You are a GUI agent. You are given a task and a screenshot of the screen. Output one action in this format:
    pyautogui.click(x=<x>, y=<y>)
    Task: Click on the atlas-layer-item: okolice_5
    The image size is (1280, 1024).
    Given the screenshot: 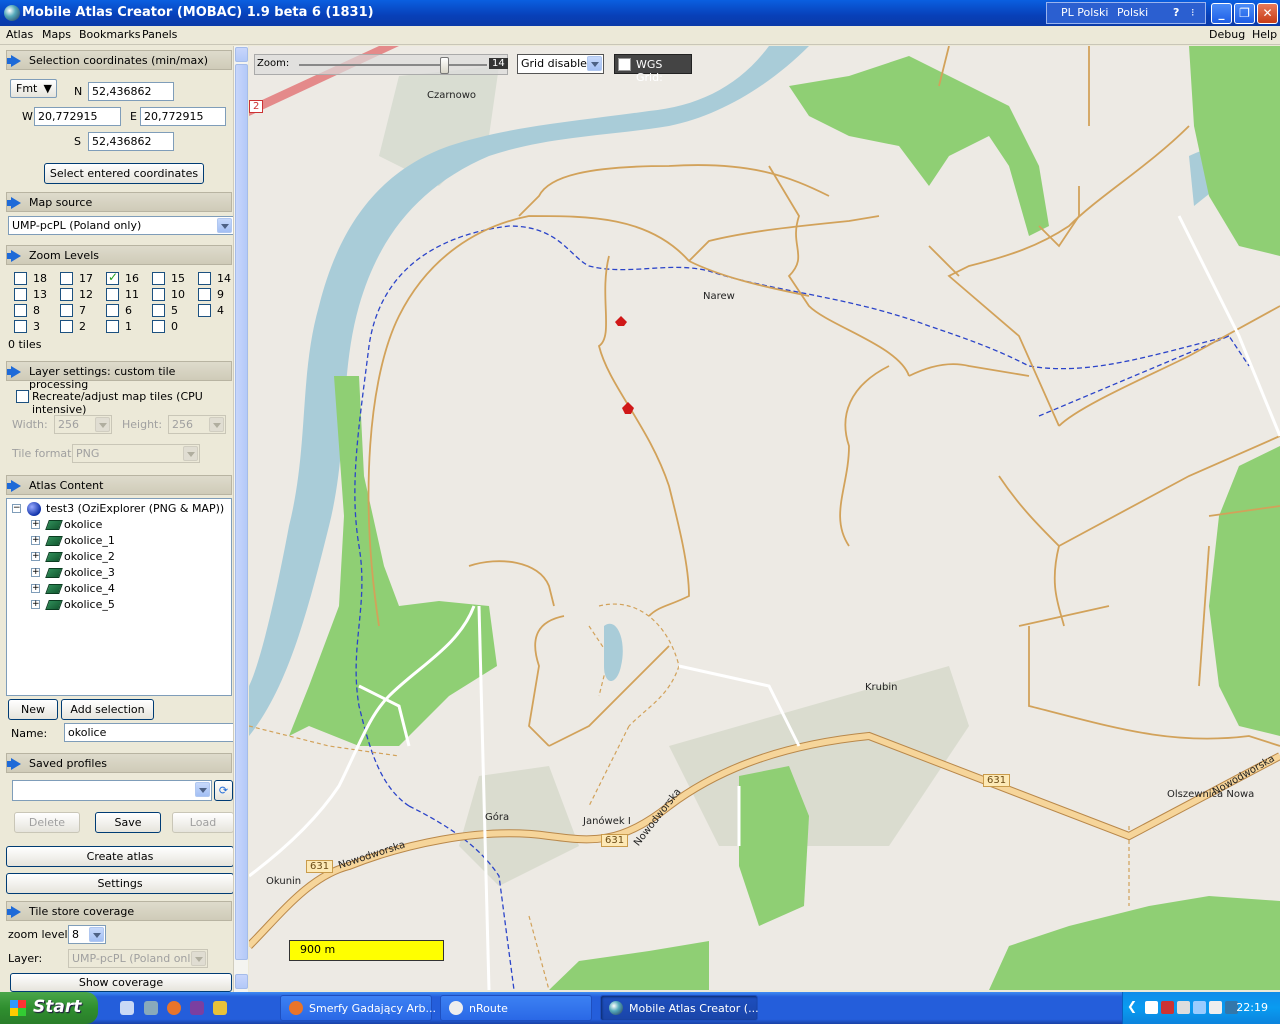 What is the action you would take?
    pyautogui.click(x=89, y=604)
    